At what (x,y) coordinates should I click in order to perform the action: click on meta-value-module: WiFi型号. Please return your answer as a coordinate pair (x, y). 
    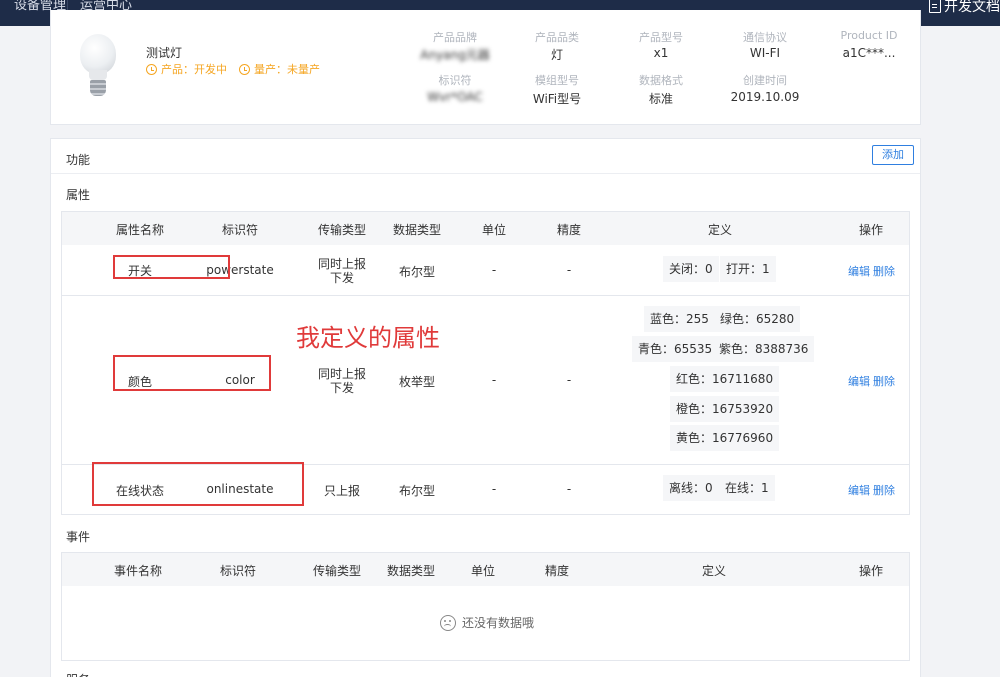
    Looking at the image, I should click on (557, 99).